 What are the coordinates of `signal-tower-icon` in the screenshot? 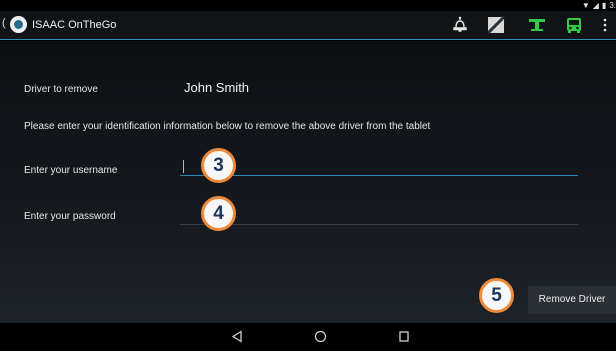 It's located at (537, 25).